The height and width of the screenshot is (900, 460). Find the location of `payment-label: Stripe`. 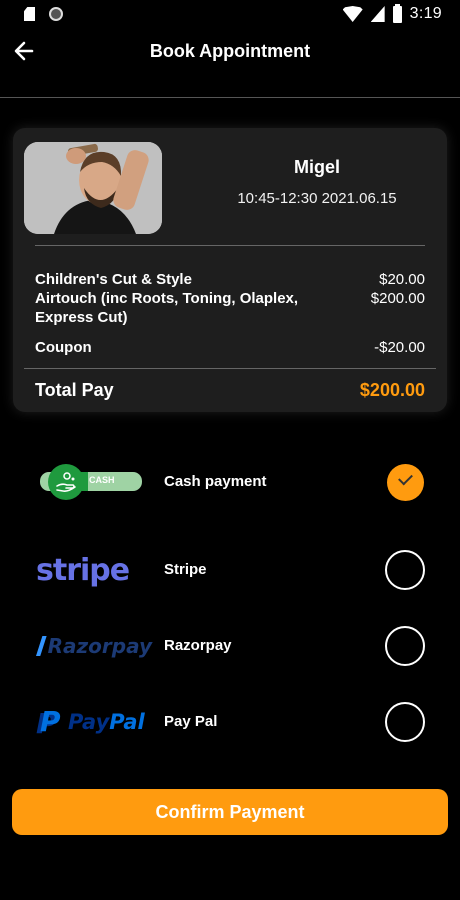

payment-label: Stripe is located at coordinates (185, 569).